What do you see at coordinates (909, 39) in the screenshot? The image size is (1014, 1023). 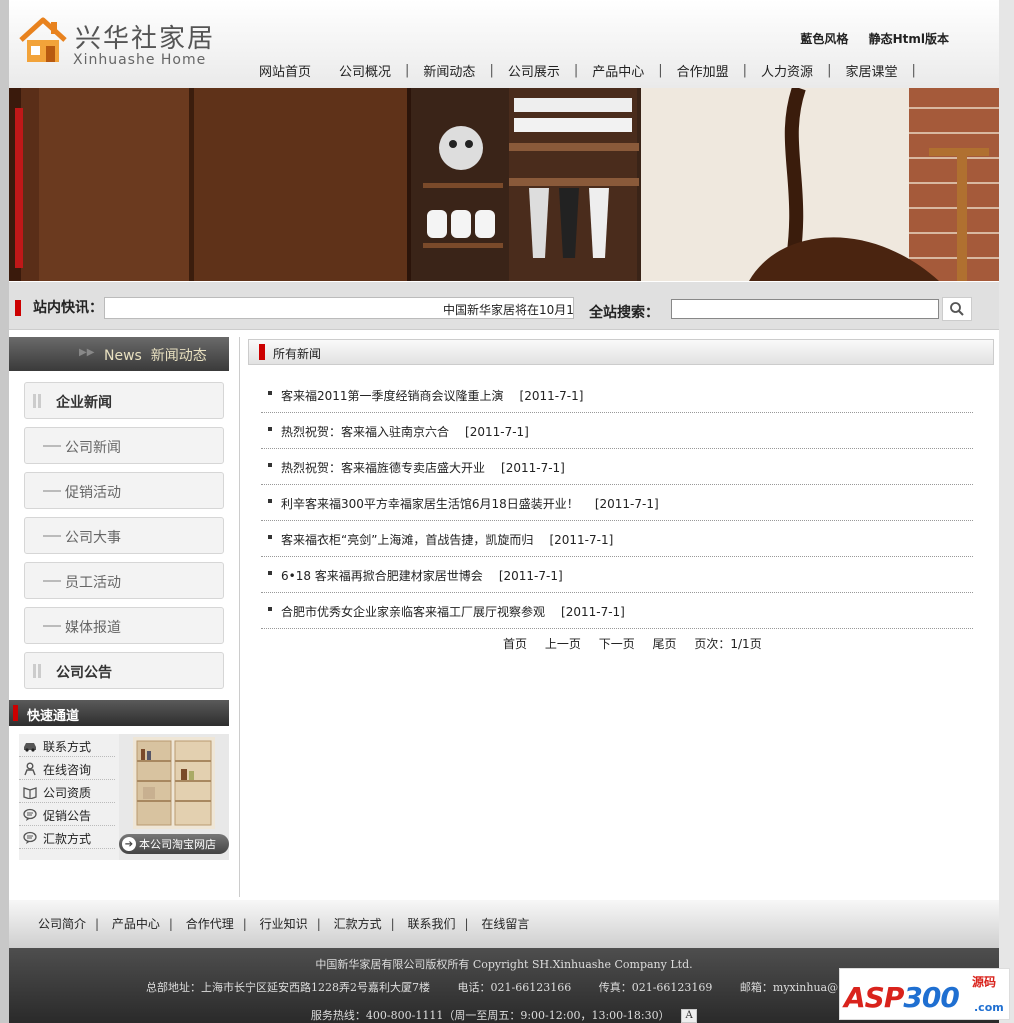 I see `static-html-link: 静态Html版本` at bounding box center [909, 39].